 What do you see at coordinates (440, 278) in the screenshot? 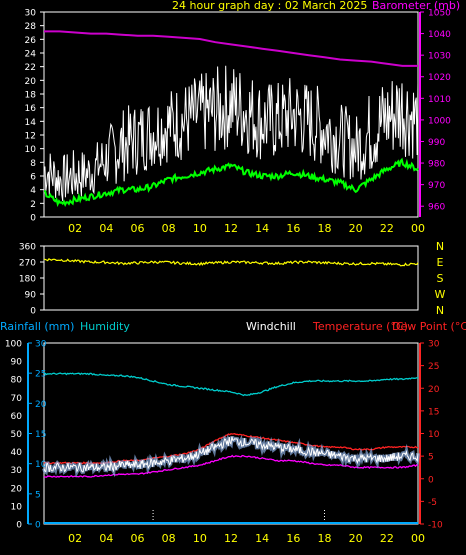
I see `compass-label: S` at bounding box center [440, 278].